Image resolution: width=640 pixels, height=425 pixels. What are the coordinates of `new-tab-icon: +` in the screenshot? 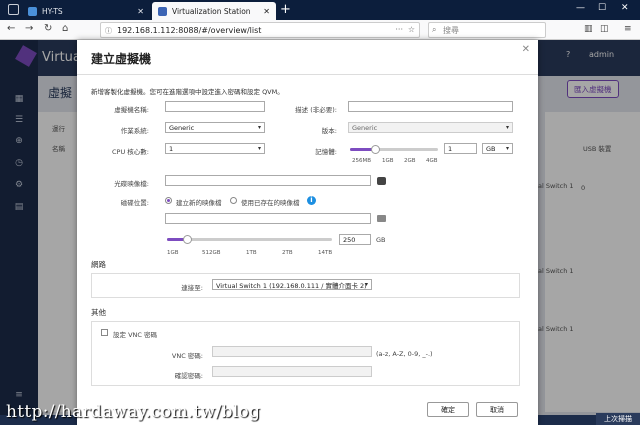 It's located at (285, 9).